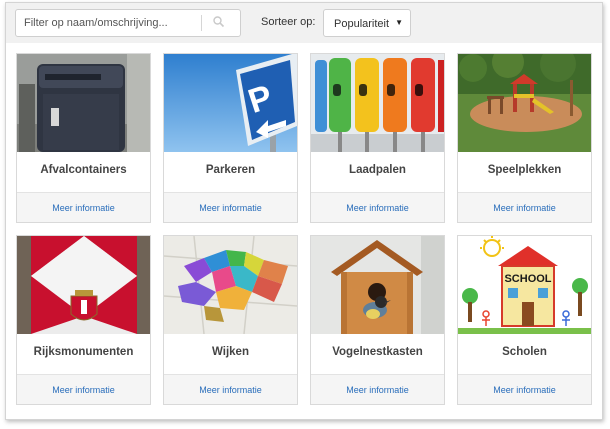 The height and width of the screenshot is (429, 610). I want to click on card-title: Laadpalen, so click(377, 170).